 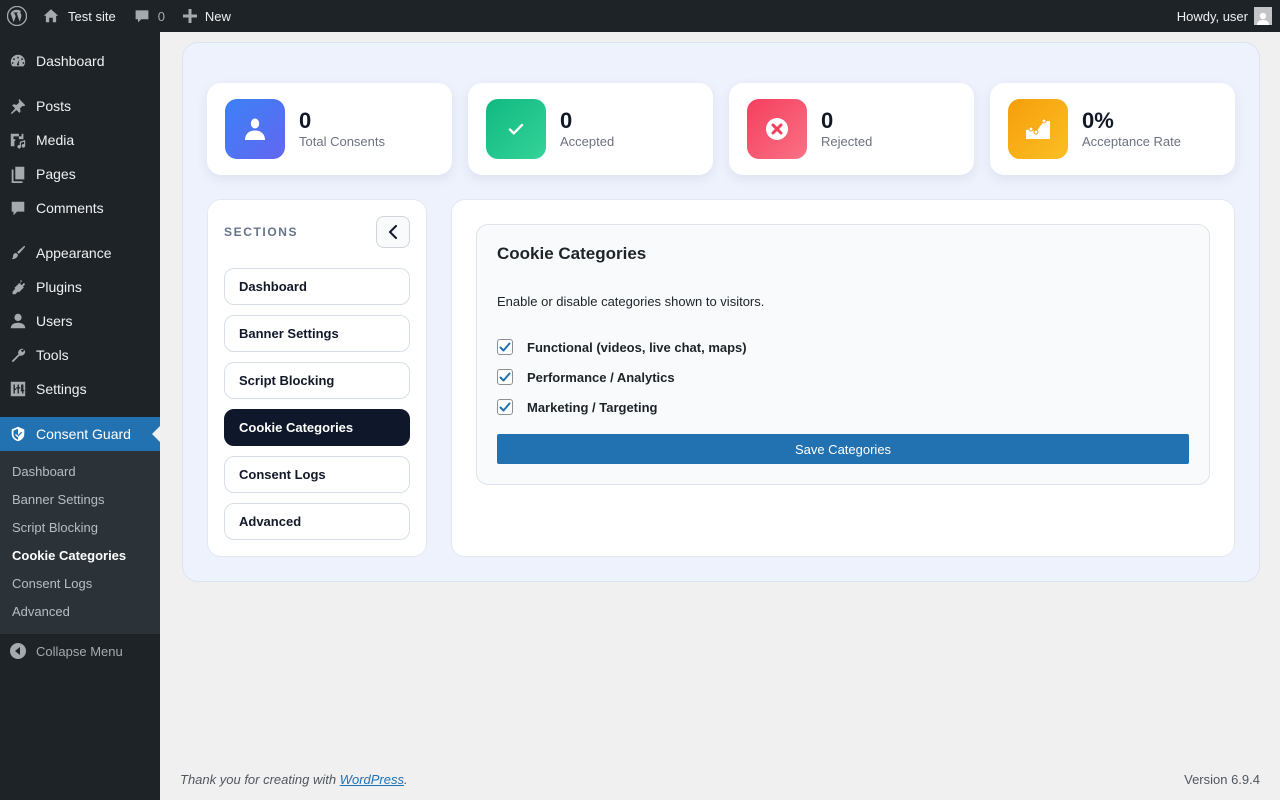 I want to click on menu-settings: Settings, so click(x=80, y=389).